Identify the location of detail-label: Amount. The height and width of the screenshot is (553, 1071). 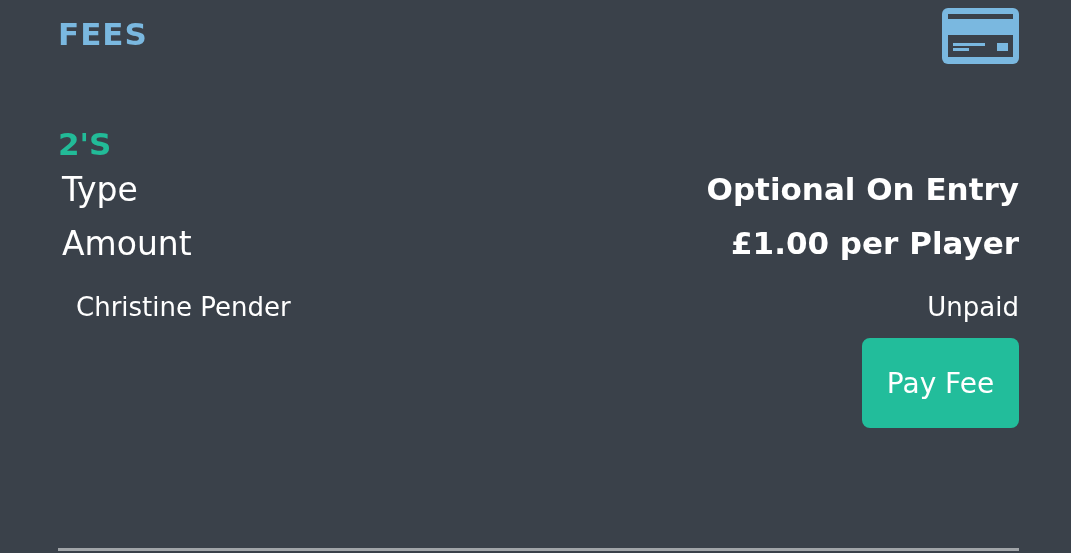
(126, 243).